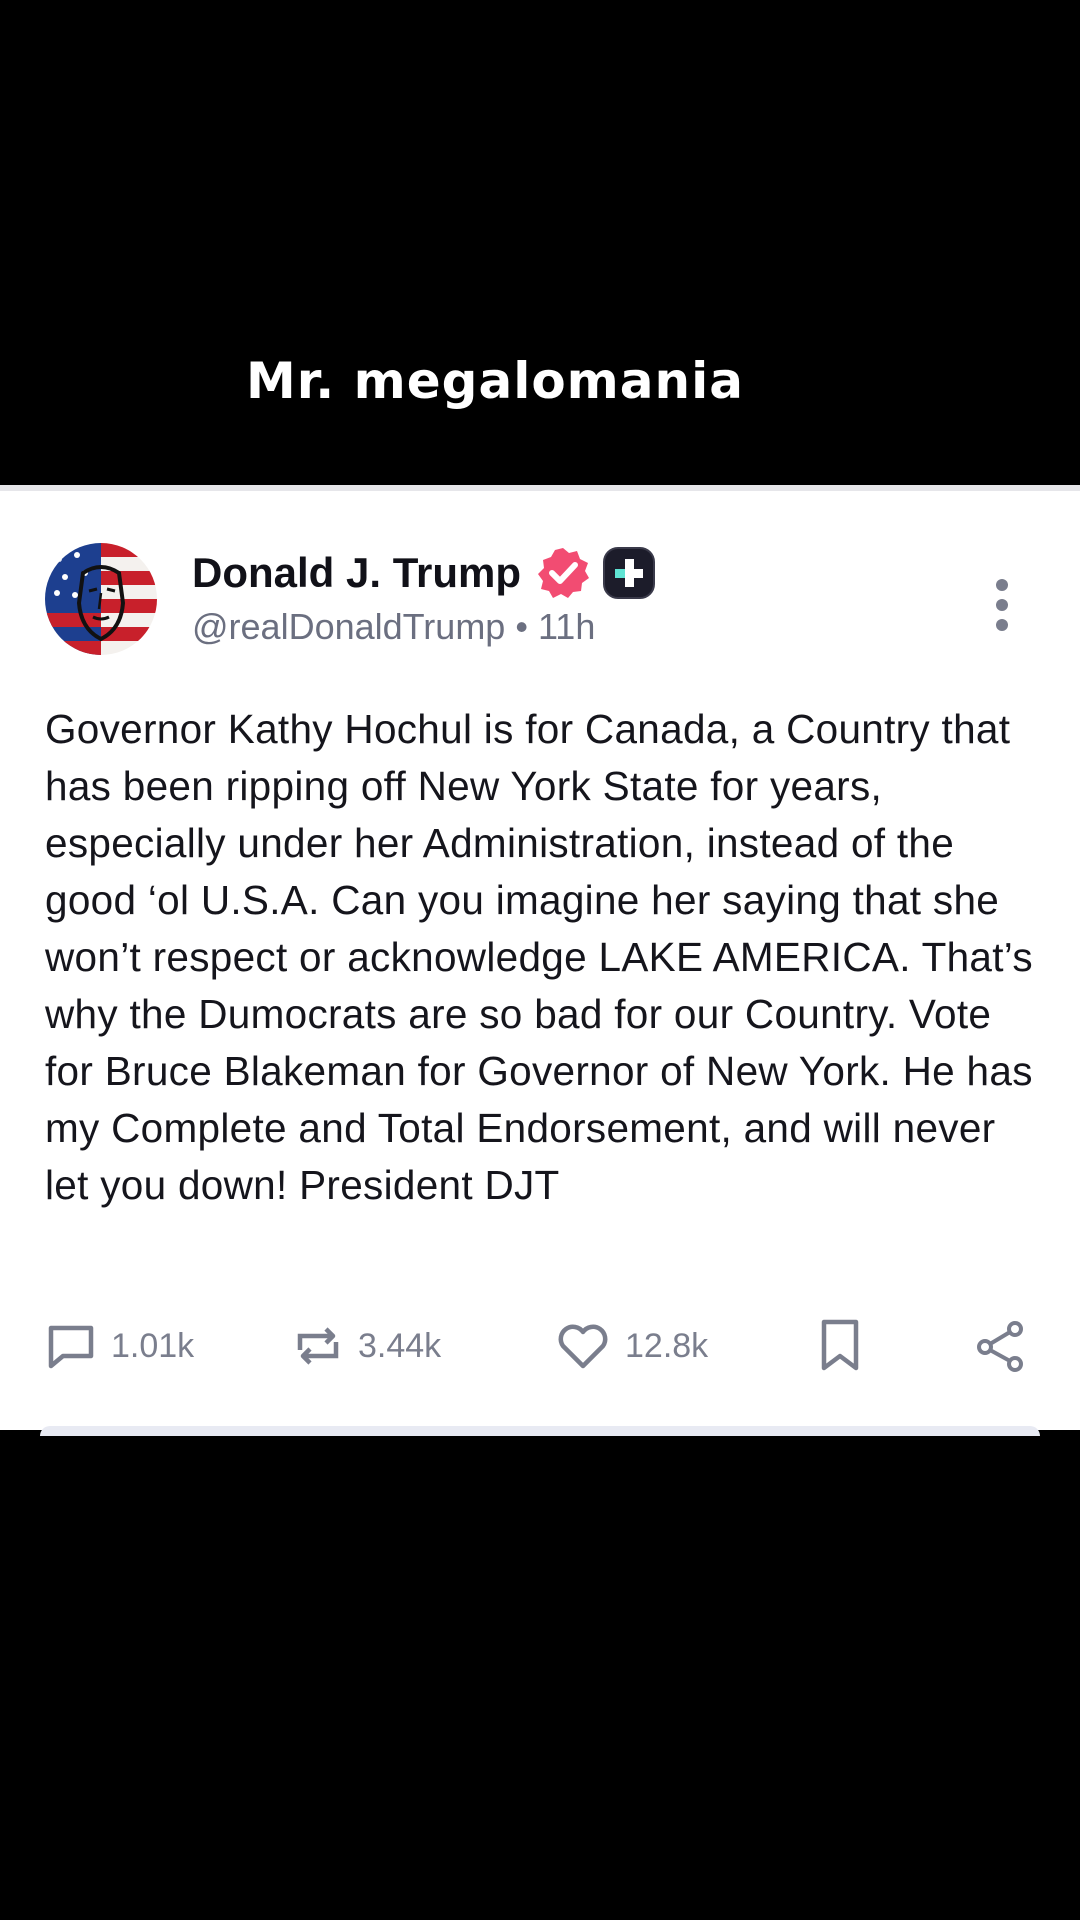  I want to click on bookmark-button, so click(847, 1346).